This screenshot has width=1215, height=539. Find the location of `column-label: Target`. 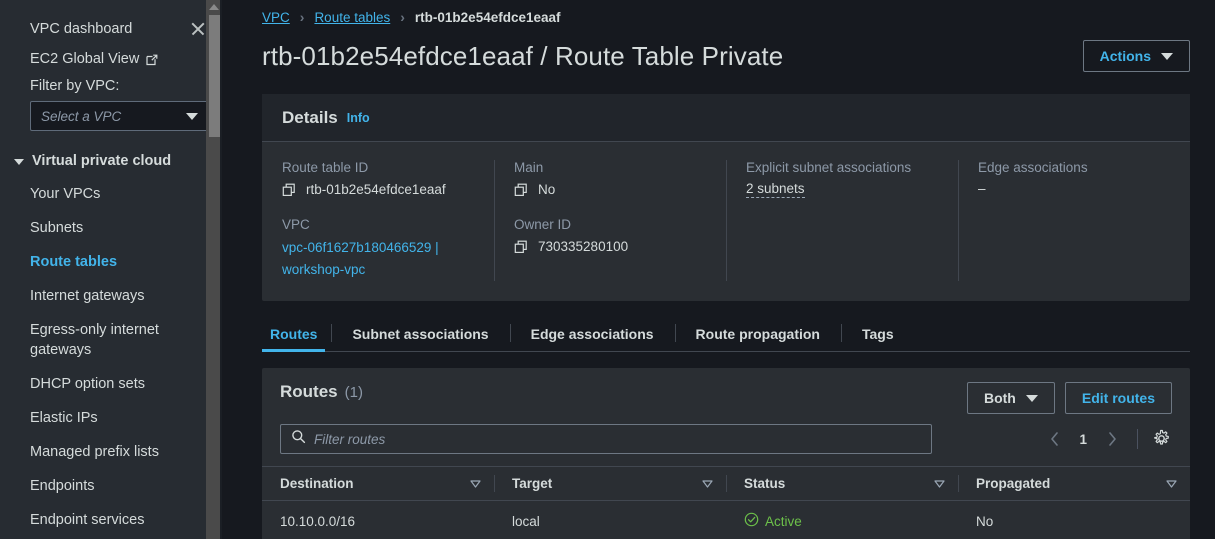

column-label: Target is located at coordinates (532, 483).